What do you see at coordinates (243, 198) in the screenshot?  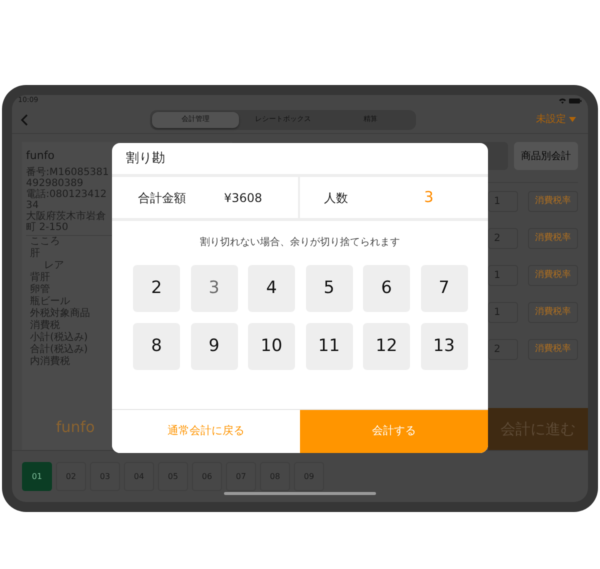 I see `total-amount: ¥3608` at bounding box center [243, 198].